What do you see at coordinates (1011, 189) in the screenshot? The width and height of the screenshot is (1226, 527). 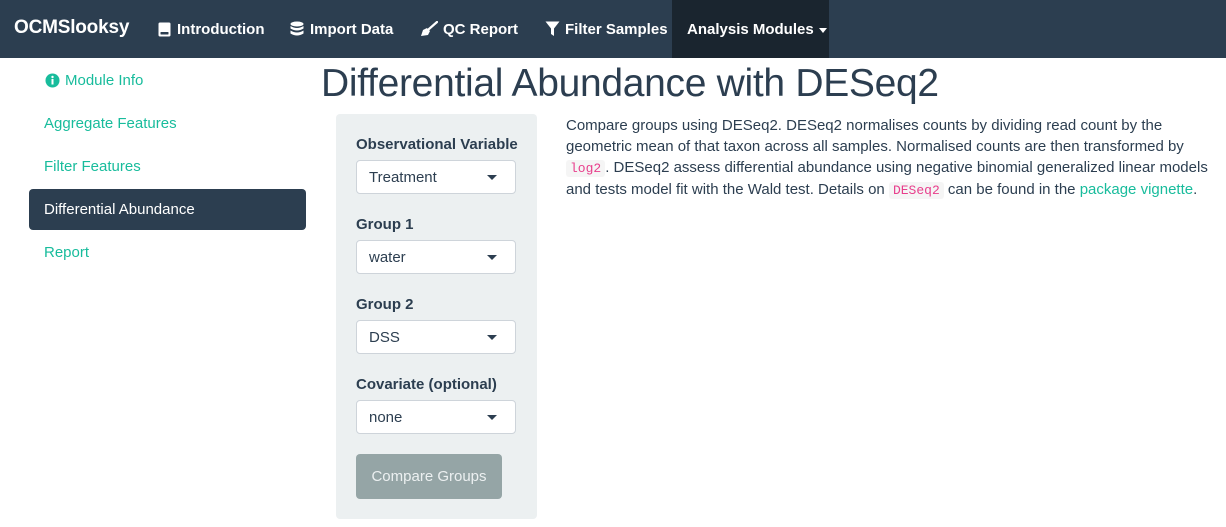 I see `description-part3: can be found in the` at bounding box center [1011, 189].